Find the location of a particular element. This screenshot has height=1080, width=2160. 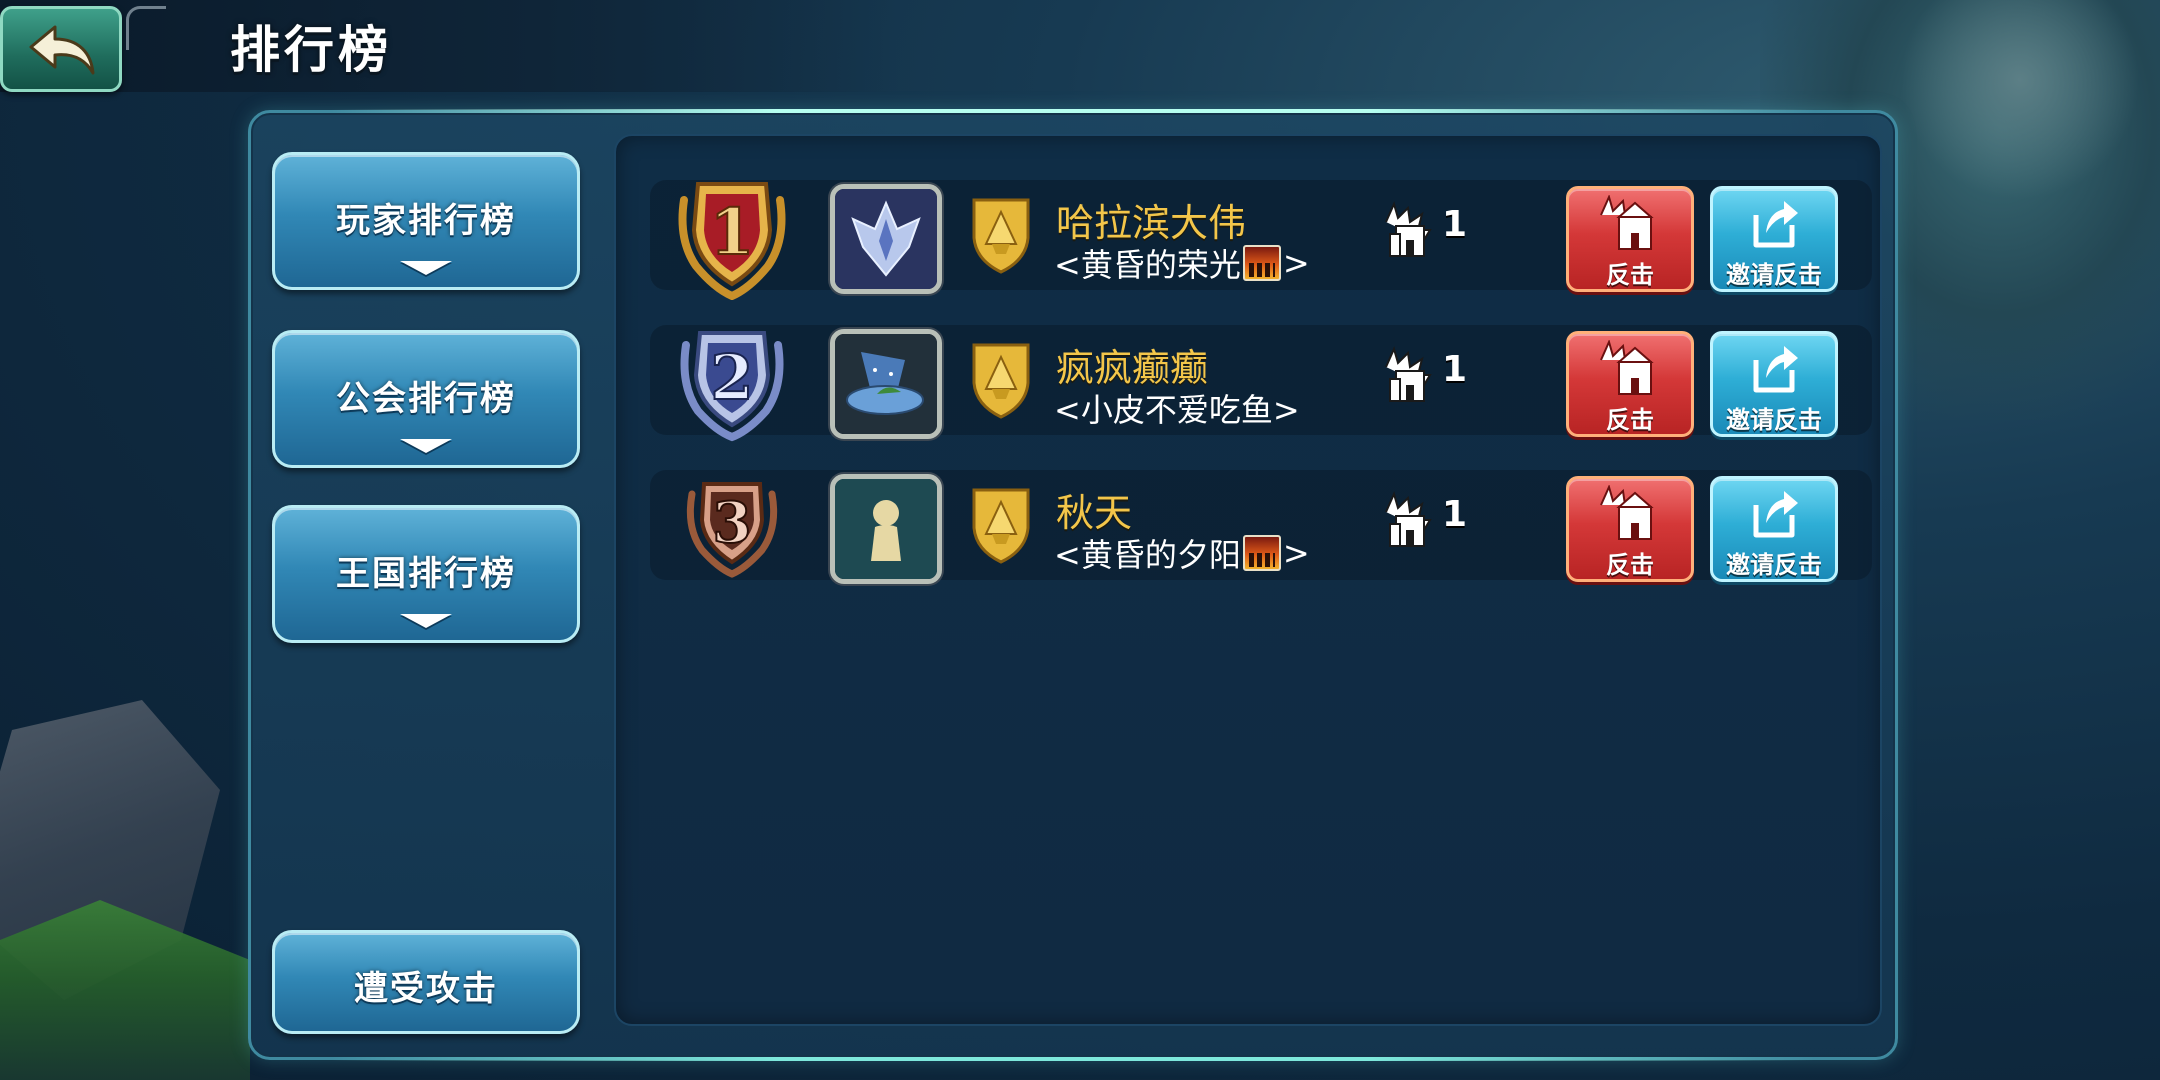

winged-emblem-icon is located at coordinates (886, 239).